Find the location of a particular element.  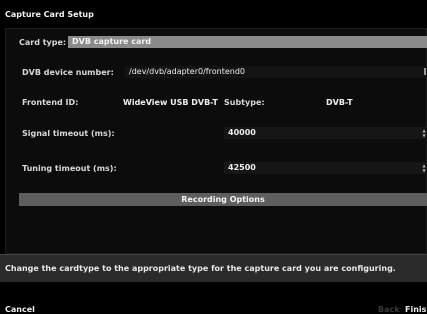

tuning-timeout-spinbox: 42500 ▲ ▼ is located at coordinates (325, 168).